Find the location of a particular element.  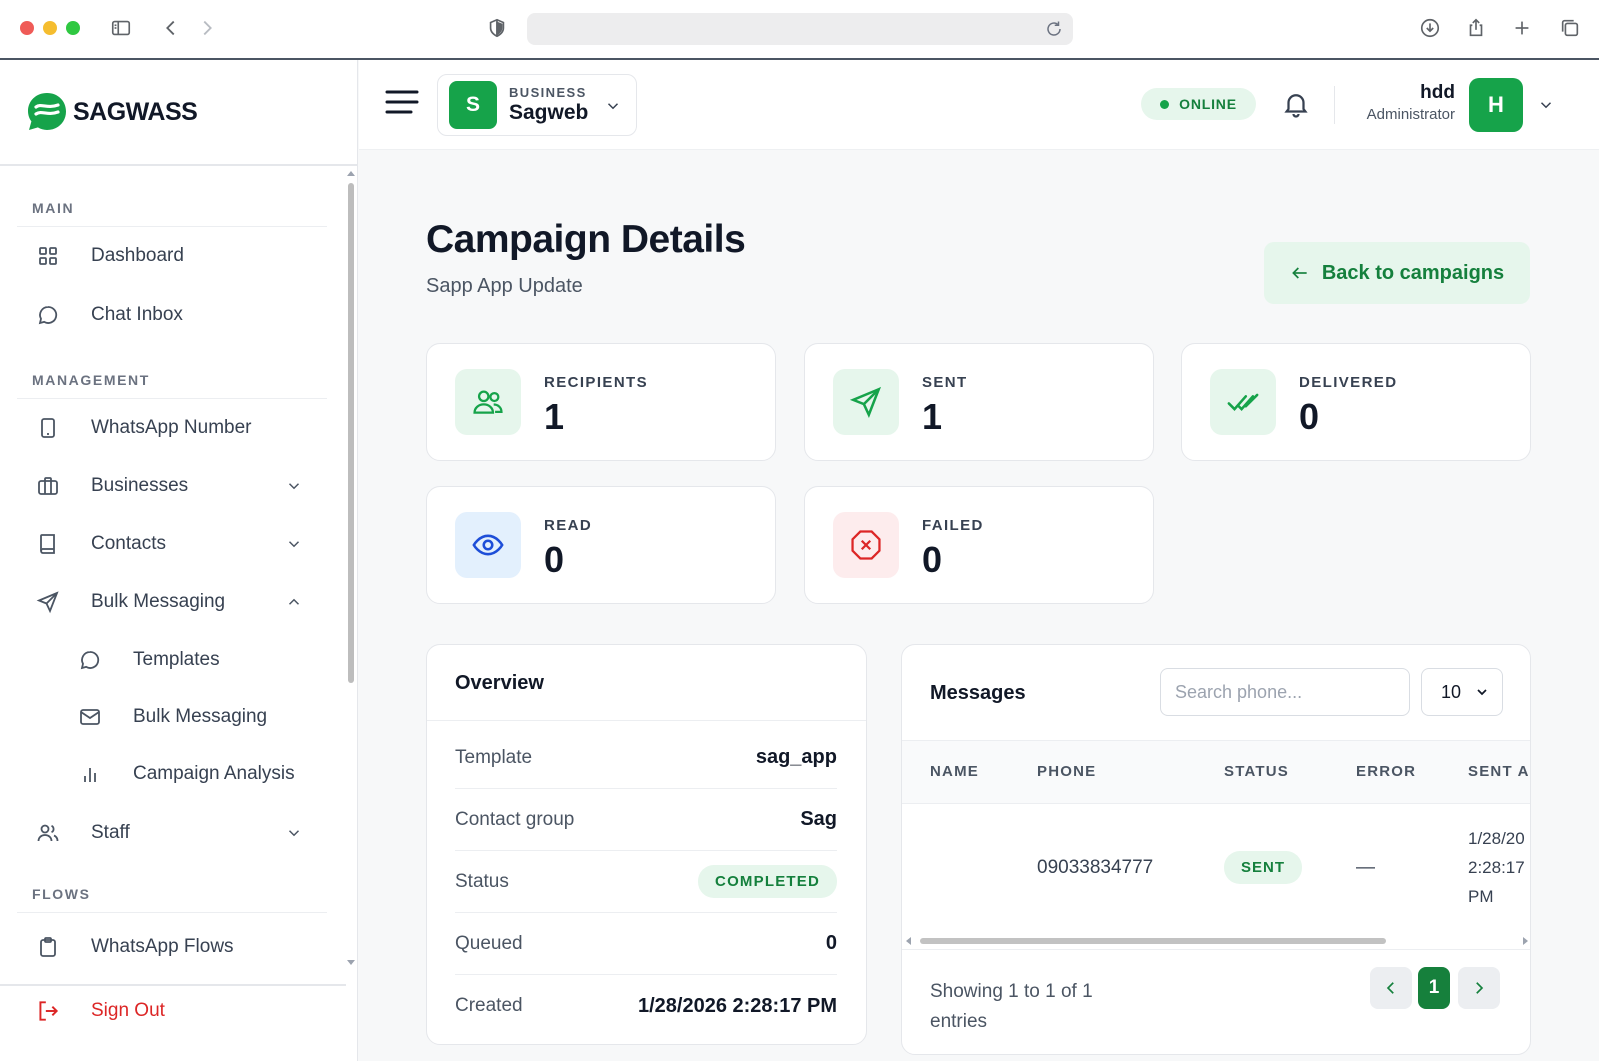

sign-out-button: Sign Out is located at coordinates (172, 1011).